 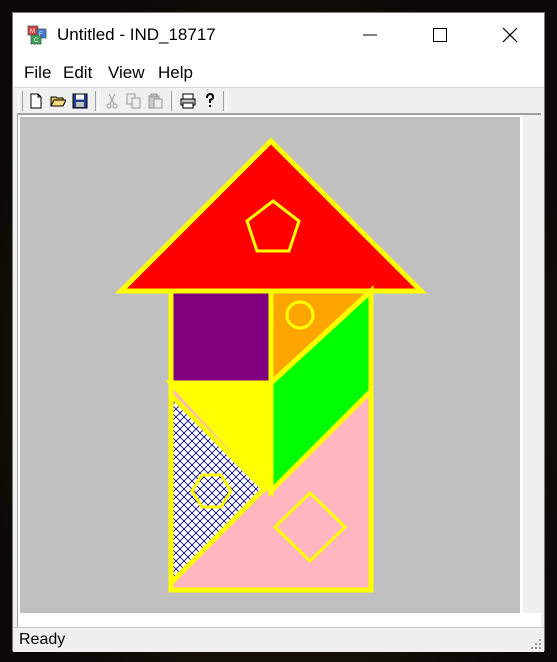 What do you see at coordinates (175, 73) in the screenshot?
I see `menu-help: Help` at bounding box center [175, 73].